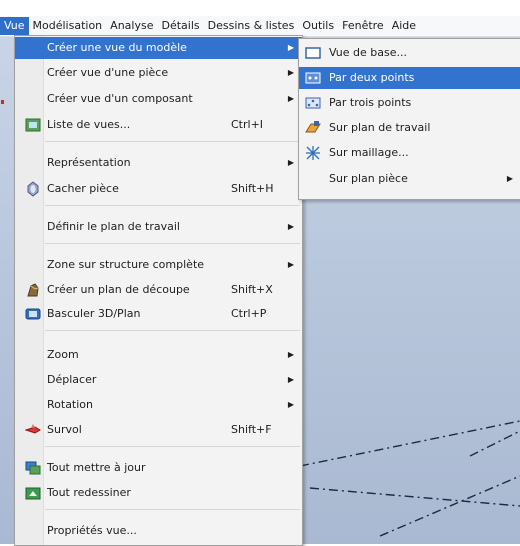 This screenshot has height=546, width=520. I want to click on menu-item-label: Représentation, so click(89, 162).